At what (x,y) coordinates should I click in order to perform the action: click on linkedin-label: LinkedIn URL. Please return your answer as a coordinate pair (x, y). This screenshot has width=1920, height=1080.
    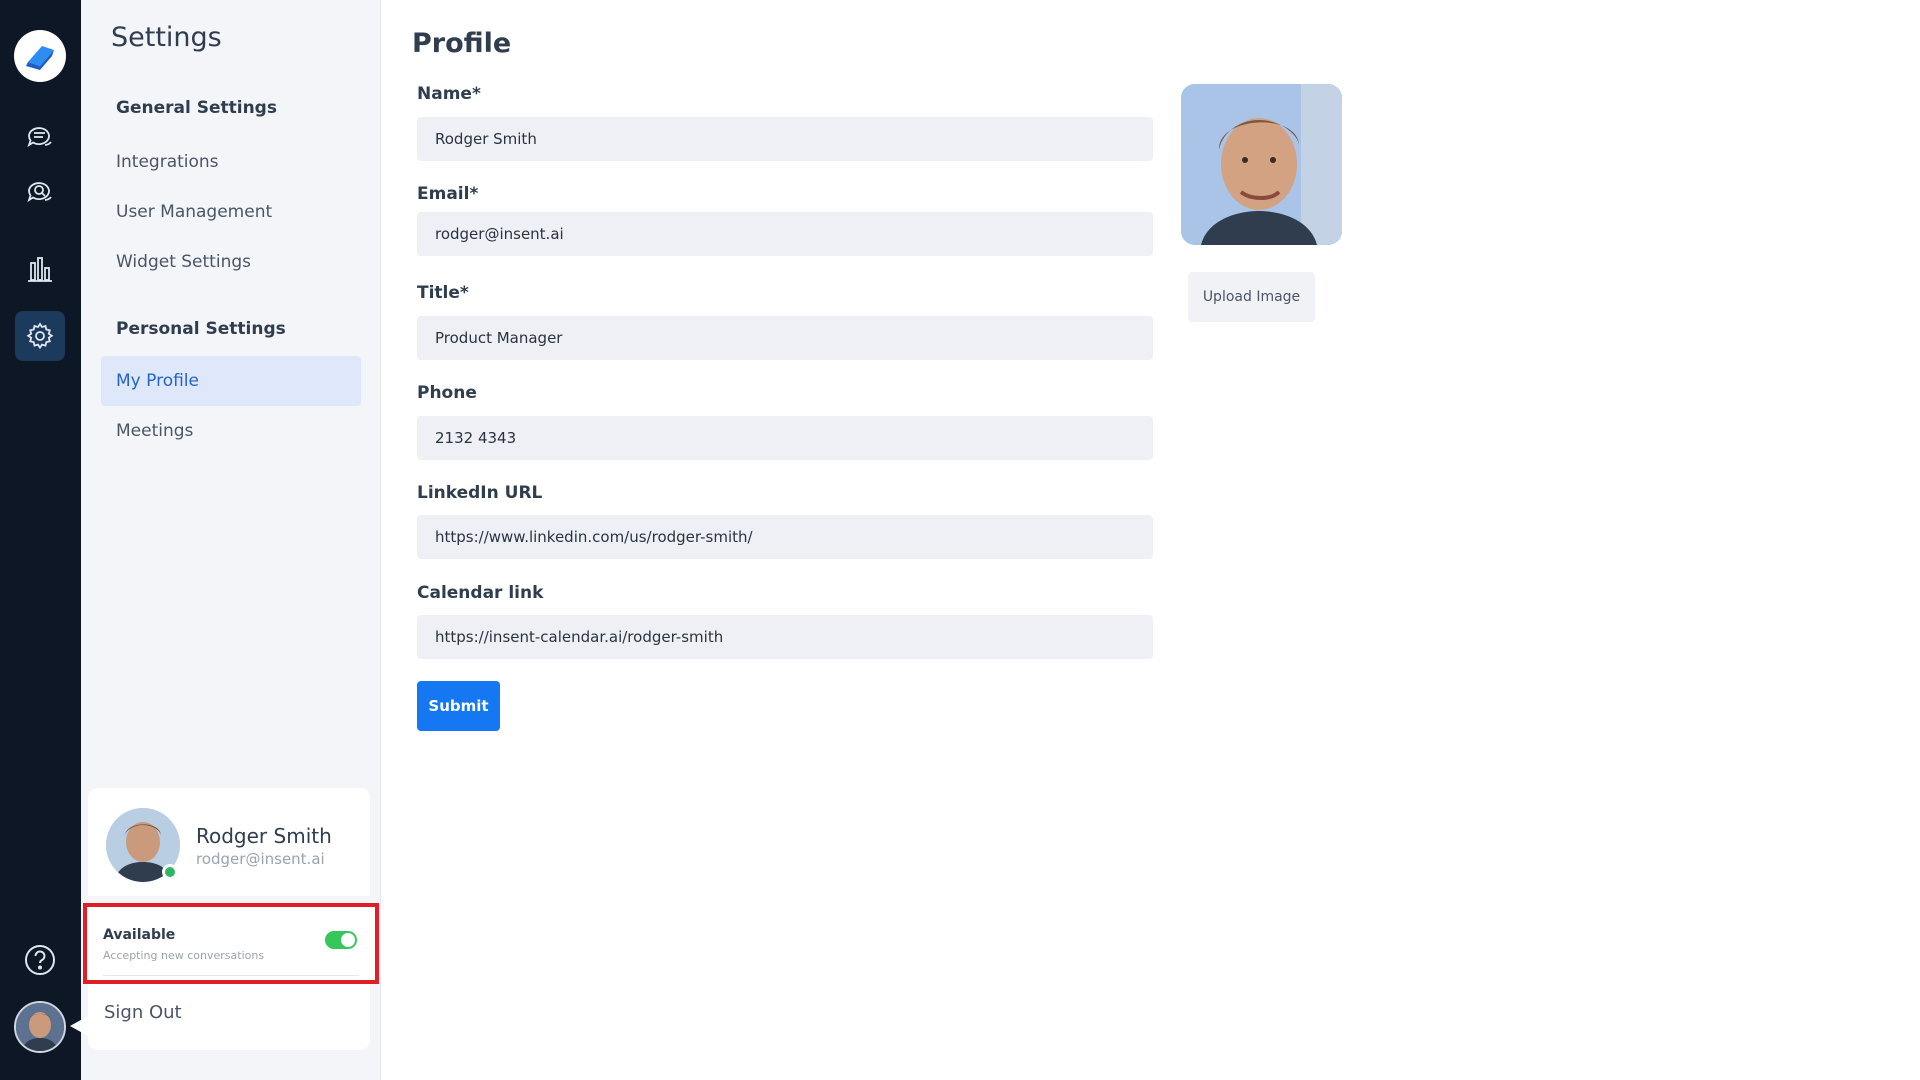
    Looking at the image, I should click on (480, 493).